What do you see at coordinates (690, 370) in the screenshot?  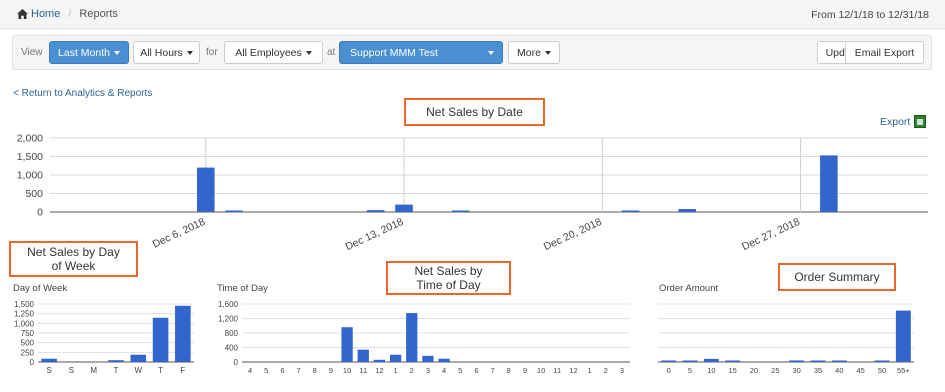 I see `x-tick-label: 5` at bounding box center [690, 370].